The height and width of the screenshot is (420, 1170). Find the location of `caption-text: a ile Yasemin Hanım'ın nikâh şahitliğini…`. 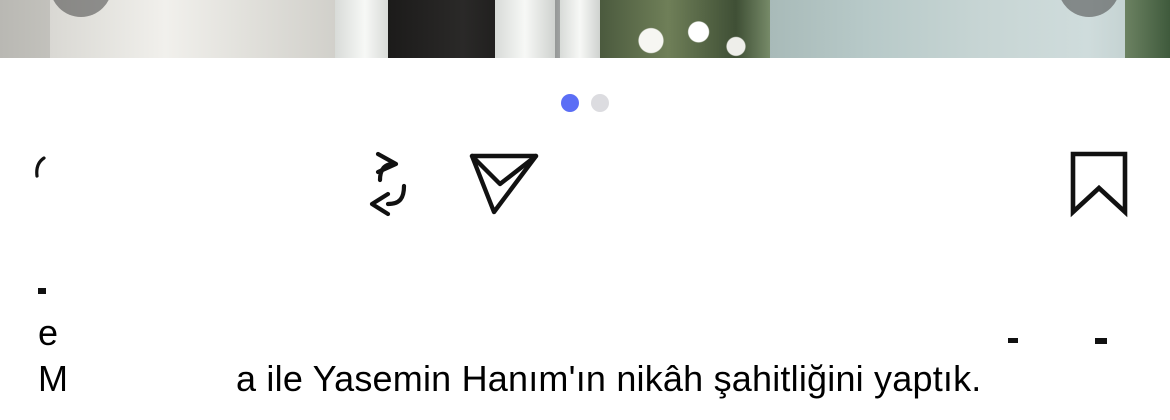

caption-text: a ile Yasemin Hanım'ın nikâh şahitliğini… is located at coordinates (609, 378).